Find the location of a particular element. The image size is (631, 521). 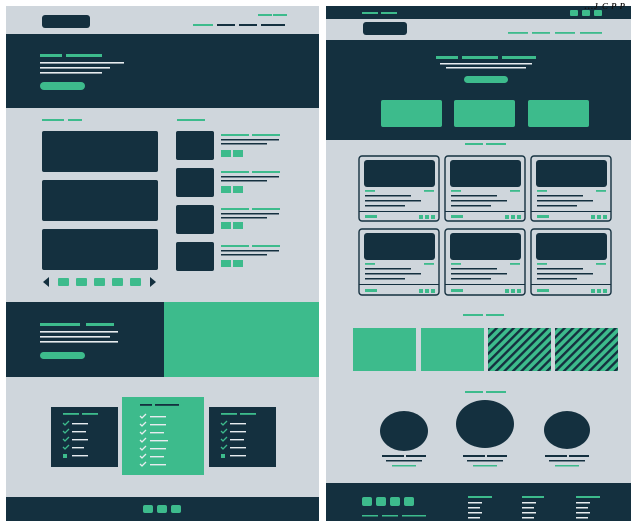

team-heading is located at coordinates (474, 392).